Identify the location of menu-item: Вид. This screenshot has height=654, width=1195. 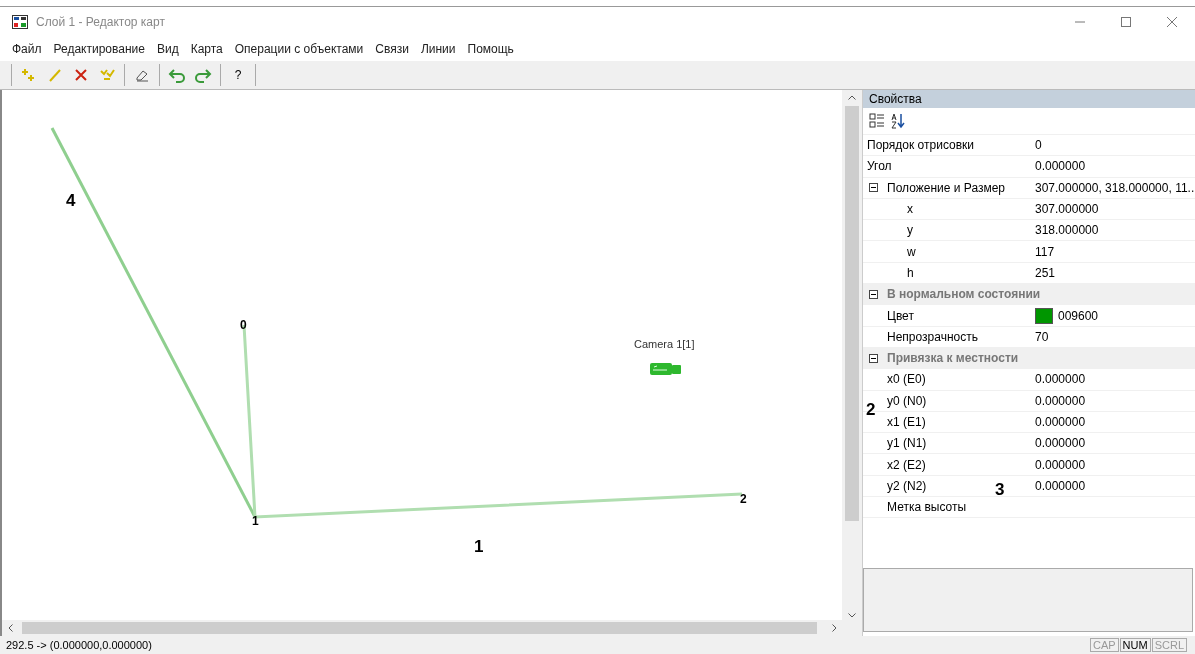
(167, 49).